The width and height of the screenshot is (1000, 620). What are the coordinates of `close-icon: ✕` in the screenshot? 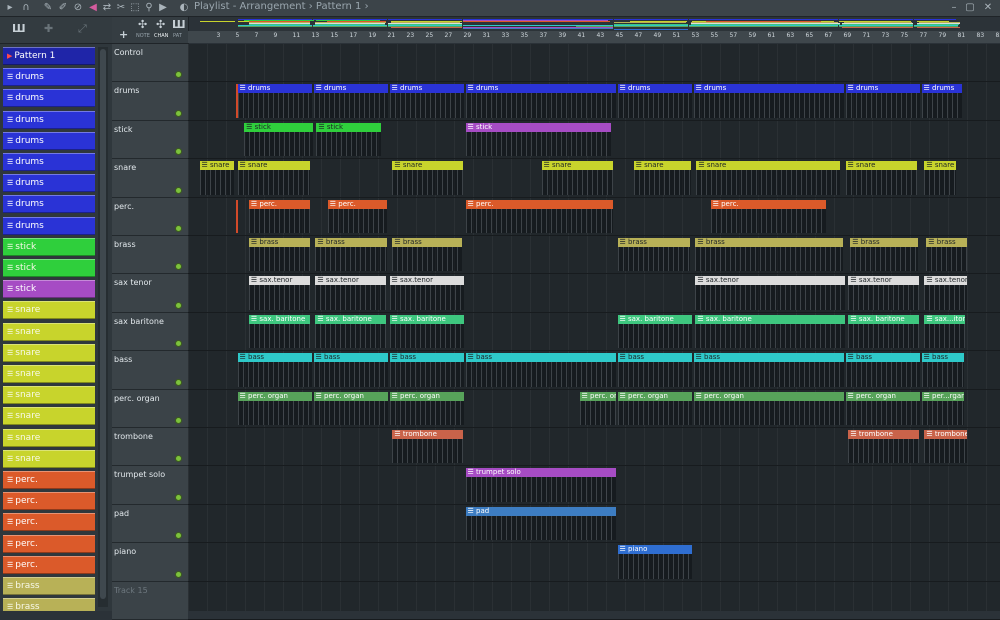 It's located at (988, 8).